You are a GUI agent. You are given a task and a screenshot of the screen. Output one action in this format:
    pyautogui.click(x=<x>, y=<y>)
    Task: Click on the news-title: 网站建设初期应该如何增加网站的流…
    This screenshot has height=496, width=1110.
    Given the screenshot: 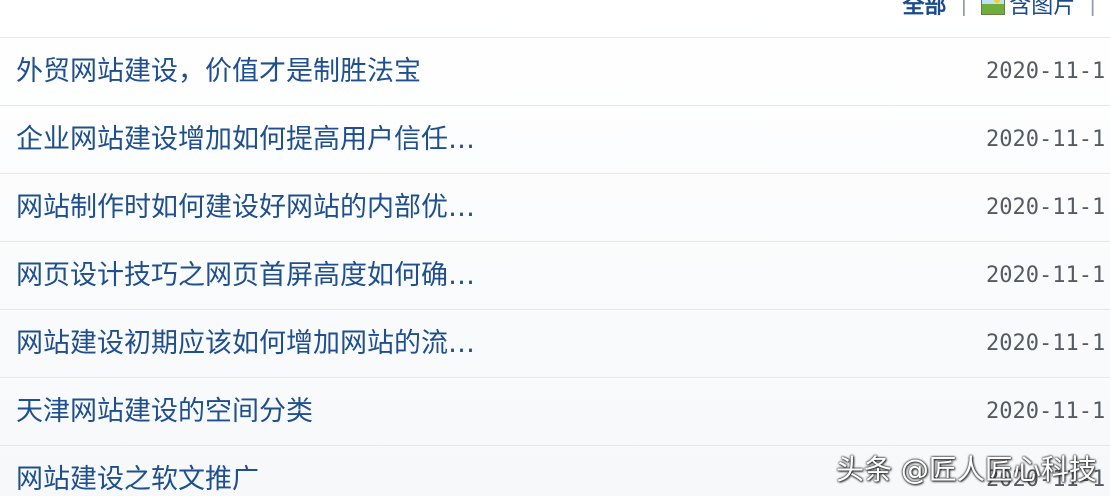 What is the action you would take?
    pyautogui.click(x=245, y=344)
    